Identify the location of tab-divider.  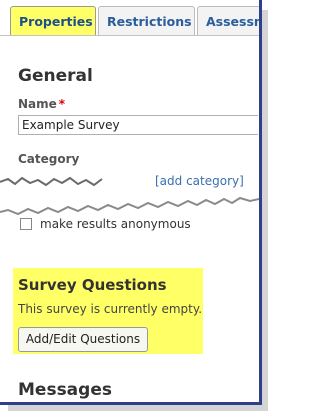
(129, 35).